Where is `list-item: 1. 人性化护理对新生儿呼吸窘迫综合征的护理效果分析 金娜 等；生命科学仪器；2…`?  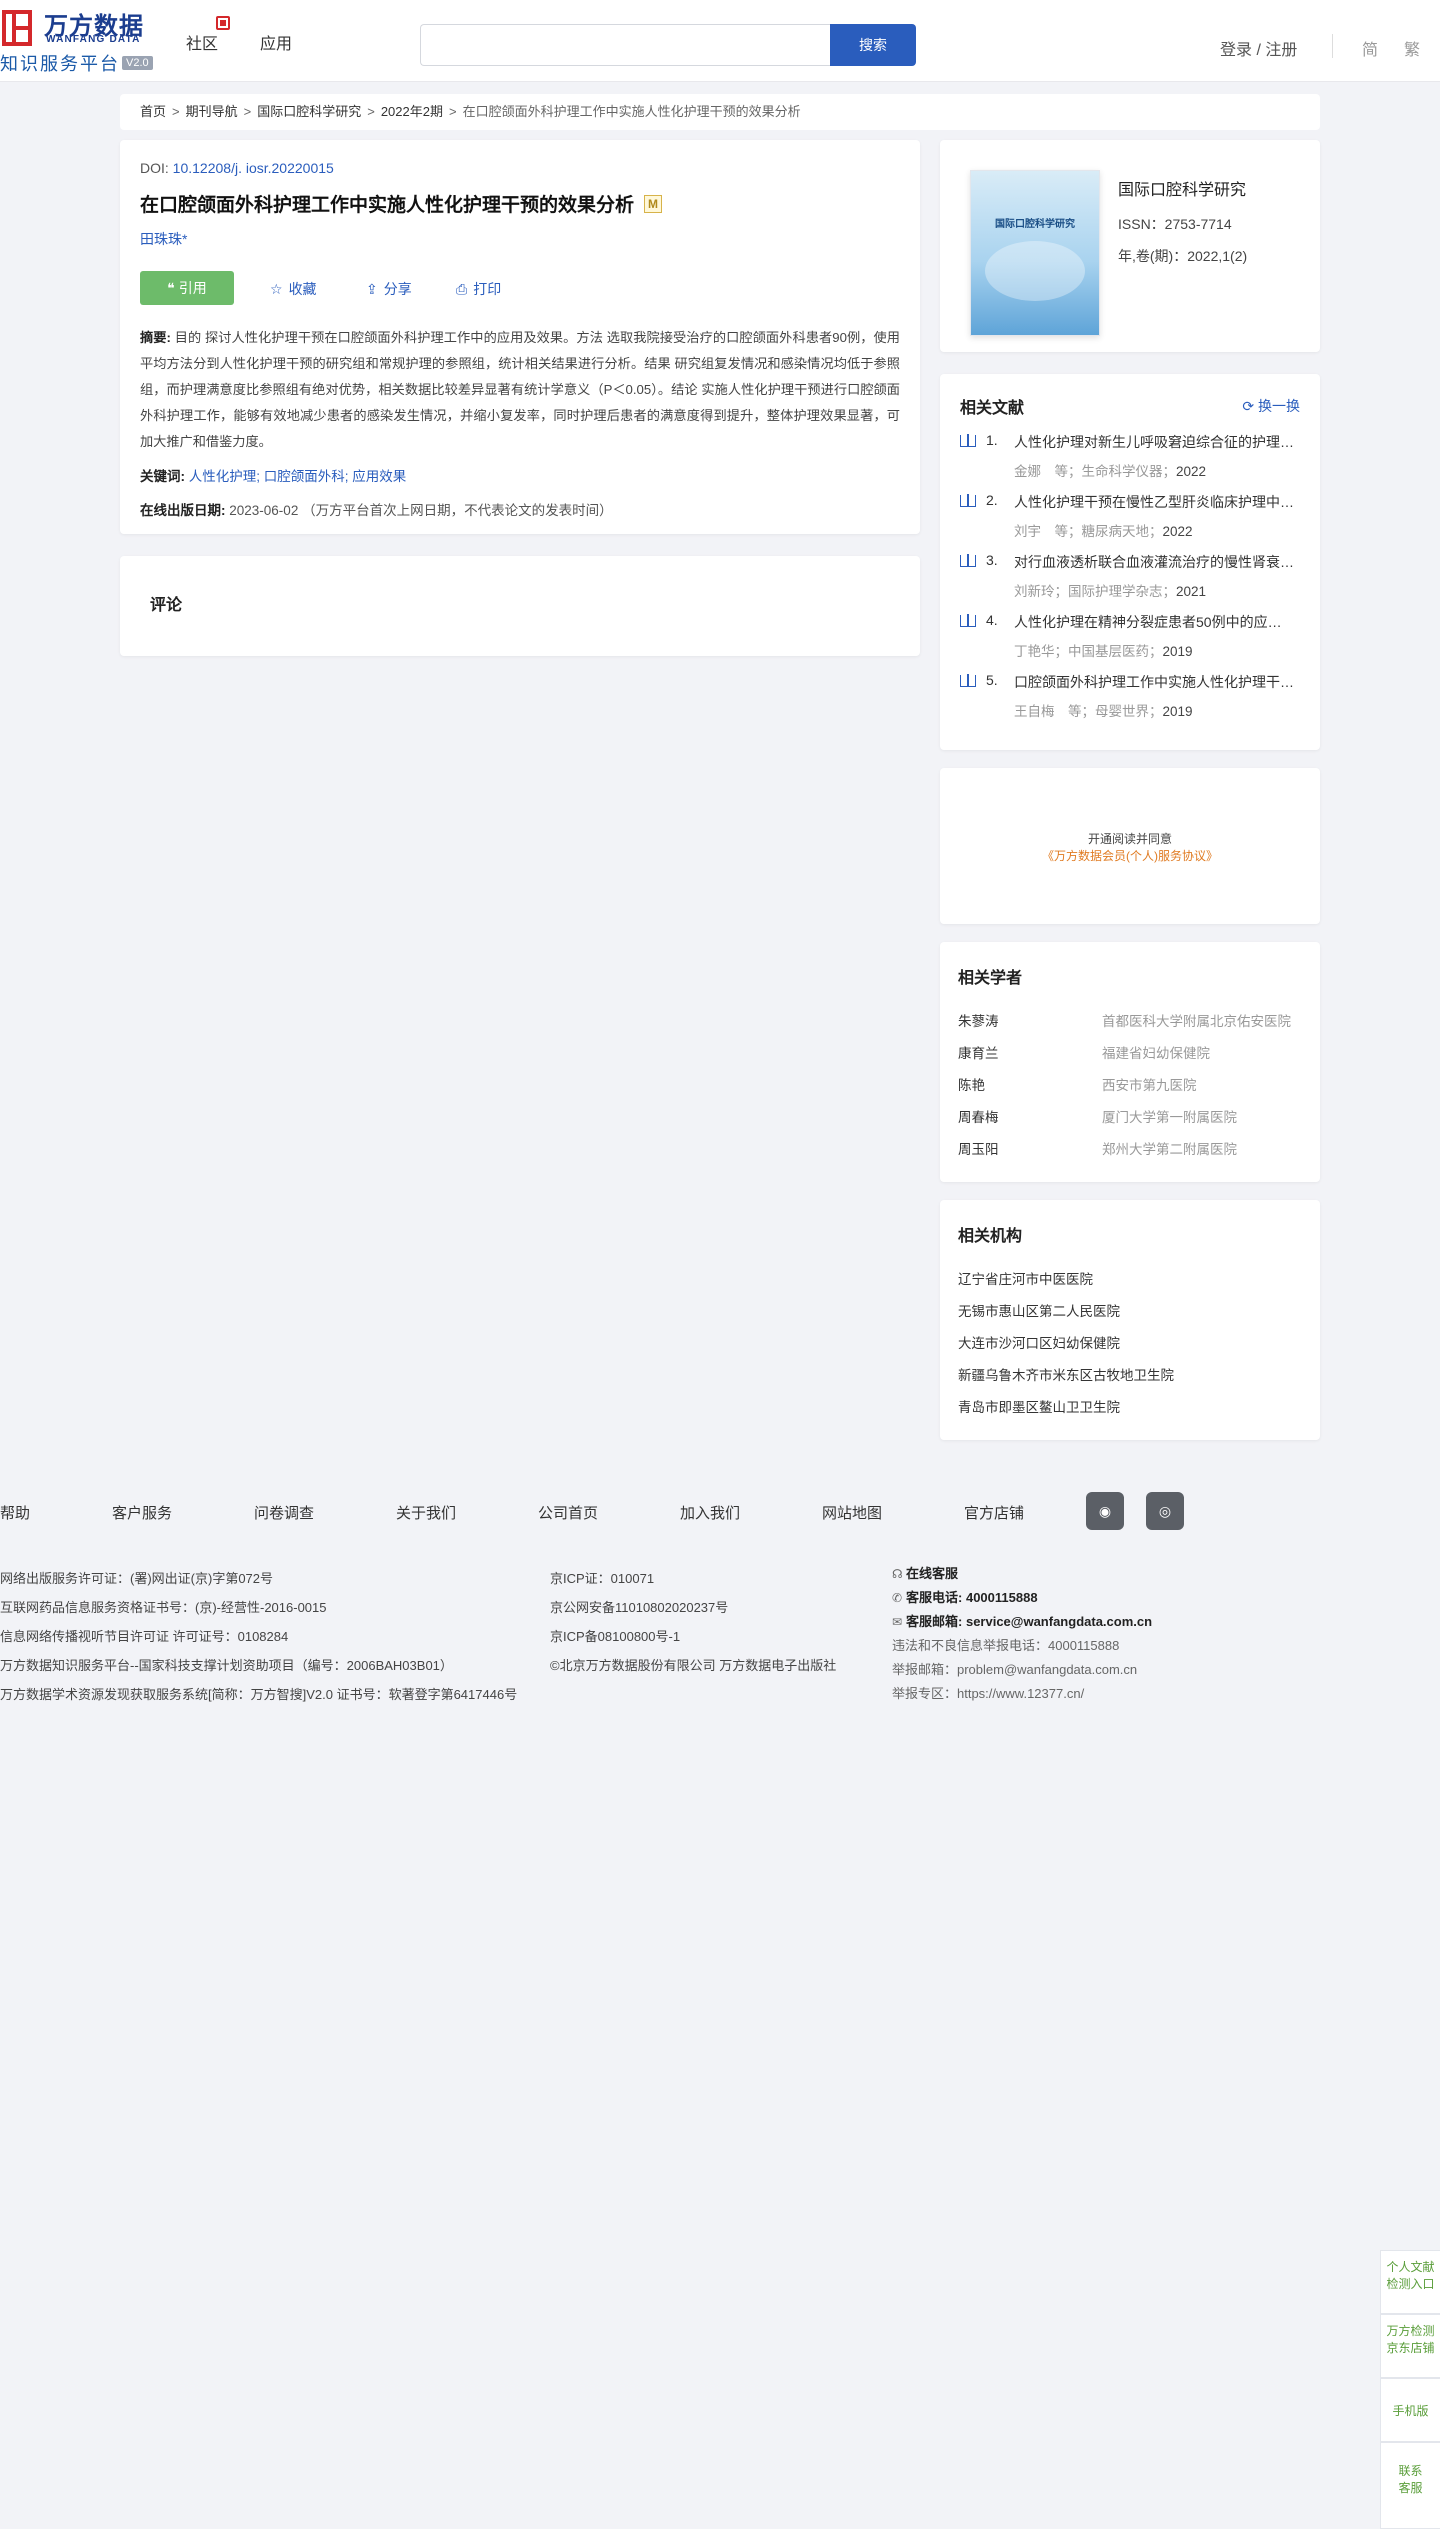 list-item: 1. 人性化护理对新生儿呼吸窘迫综合征的护理效果分析 金娜 等；生命科学仪器；2… is located at coordinates (1130, 462).